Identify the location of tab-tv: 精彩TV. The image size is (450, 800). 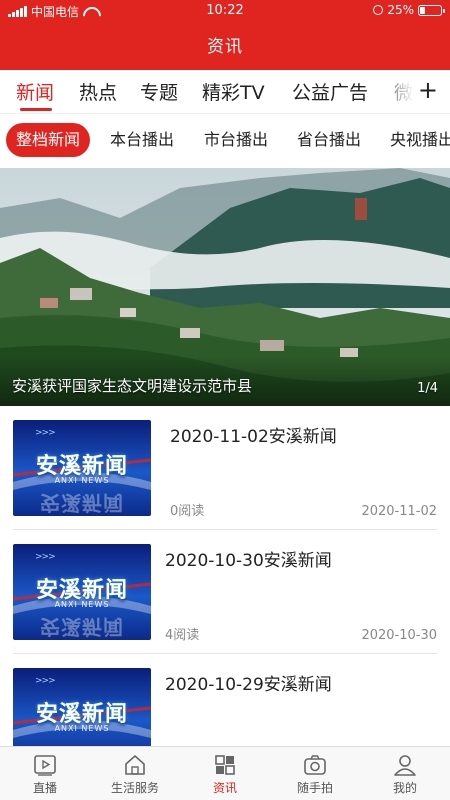
(233, 91).